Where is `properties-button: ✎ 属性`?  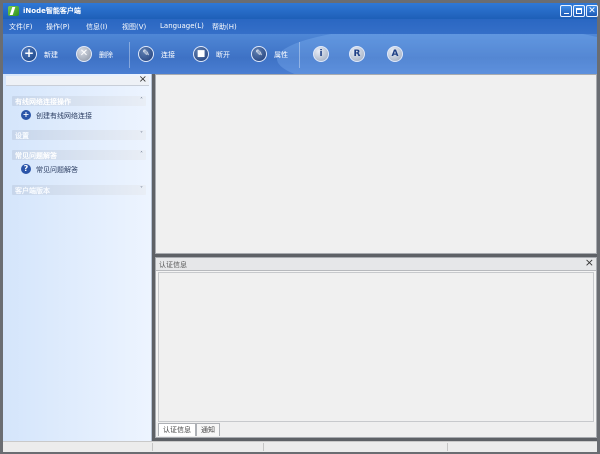
properties-button: ✎ 属性 is located at coordinates (275, 54).